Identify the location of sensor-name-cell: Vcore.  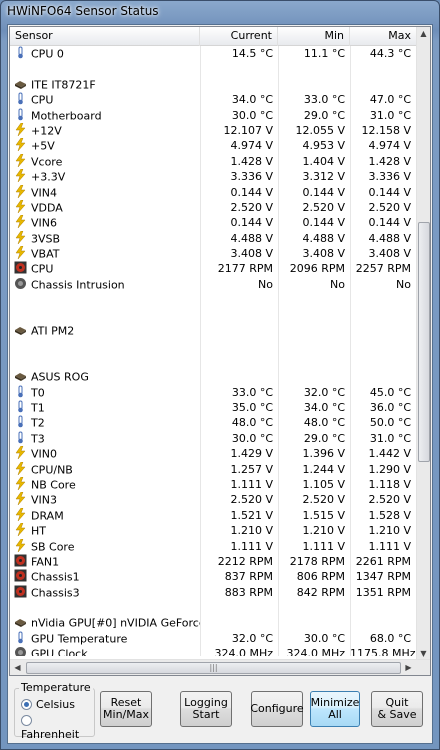
(105, 161).